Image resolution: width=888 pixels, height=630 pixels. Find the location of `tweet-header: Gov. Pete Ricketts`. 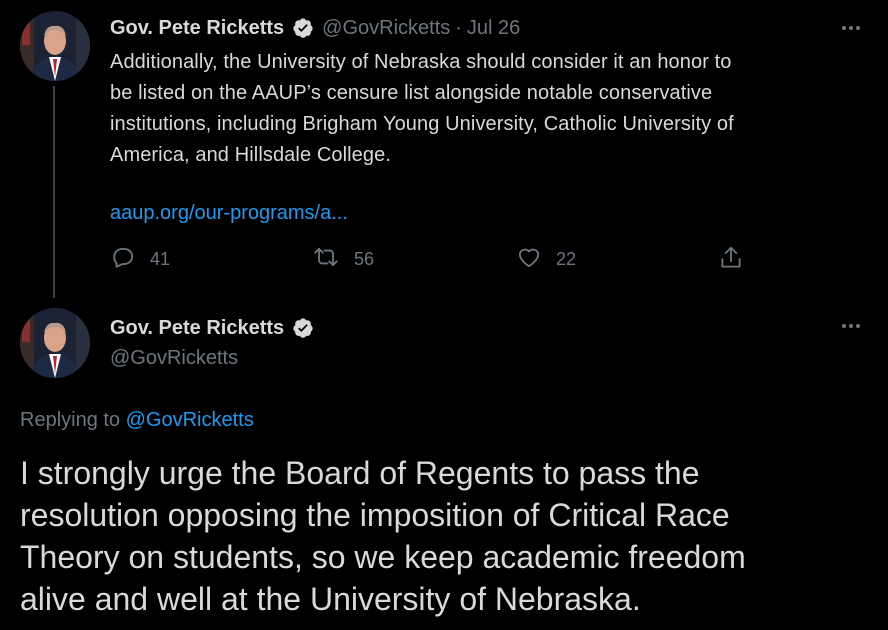

tweet-header: Gov. Pete Ricketts is located at coordinates (216, 328).